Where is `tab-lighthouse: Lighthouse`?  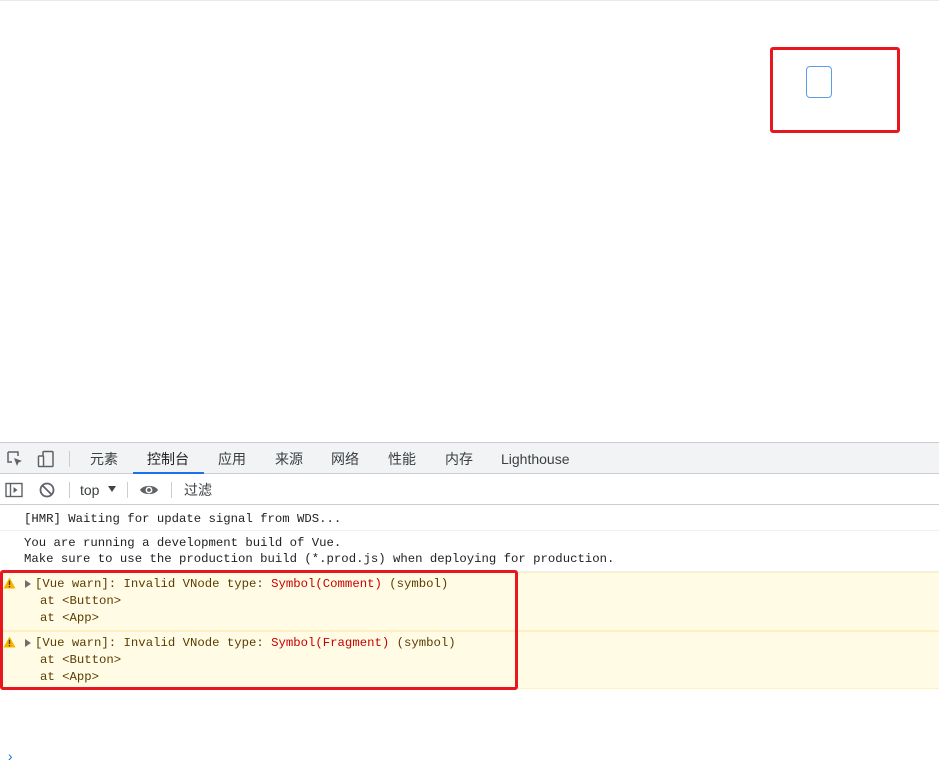 tab-lighthouse: Lighthouse is located at coordinates (535, 458).